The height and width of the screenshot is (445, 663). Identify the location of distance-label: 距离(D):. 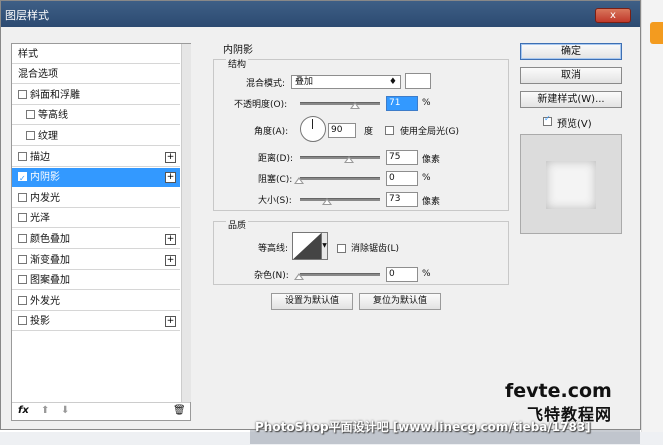
(275, 159).